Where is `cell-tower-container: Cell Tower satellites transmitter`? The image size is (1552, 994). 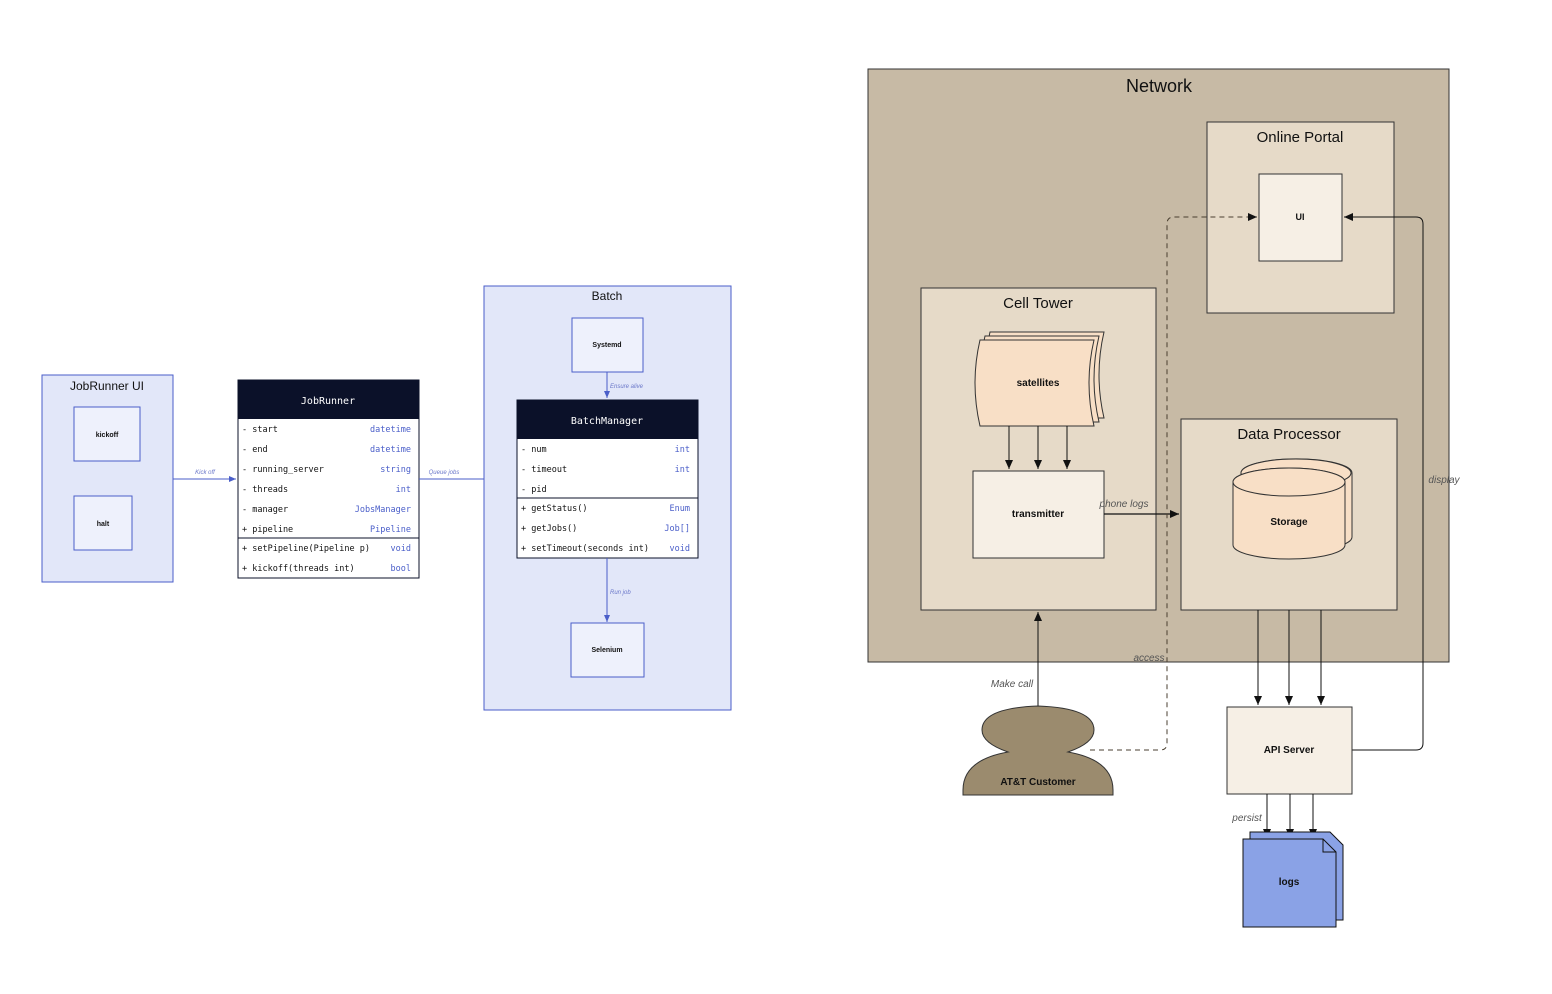 cell-tower-container: Cell Tower satellites transmitter is located at coordinates (1038, 449).